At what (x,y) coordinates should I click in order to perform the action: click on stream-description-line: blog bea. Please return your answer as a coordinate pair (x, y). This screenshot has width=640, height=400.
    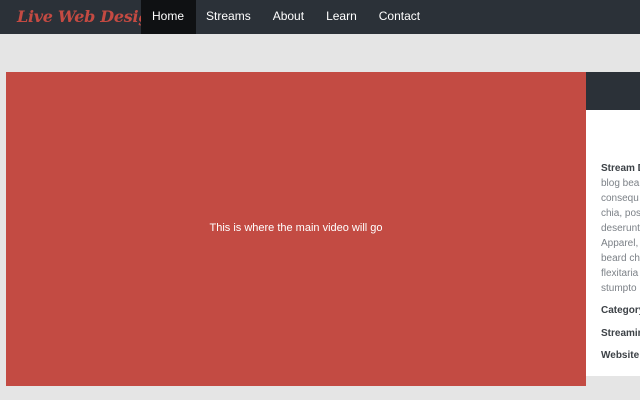
    Looking at the image, I should click on (620, 183).